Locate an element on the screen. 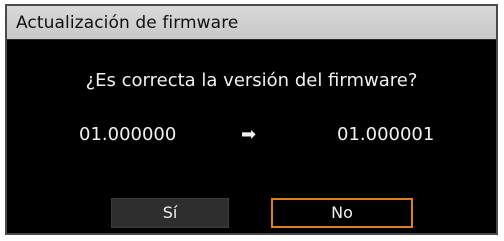  version-row: 01.000000 ➡ 01.000001 is located at coordinates (251, 136).